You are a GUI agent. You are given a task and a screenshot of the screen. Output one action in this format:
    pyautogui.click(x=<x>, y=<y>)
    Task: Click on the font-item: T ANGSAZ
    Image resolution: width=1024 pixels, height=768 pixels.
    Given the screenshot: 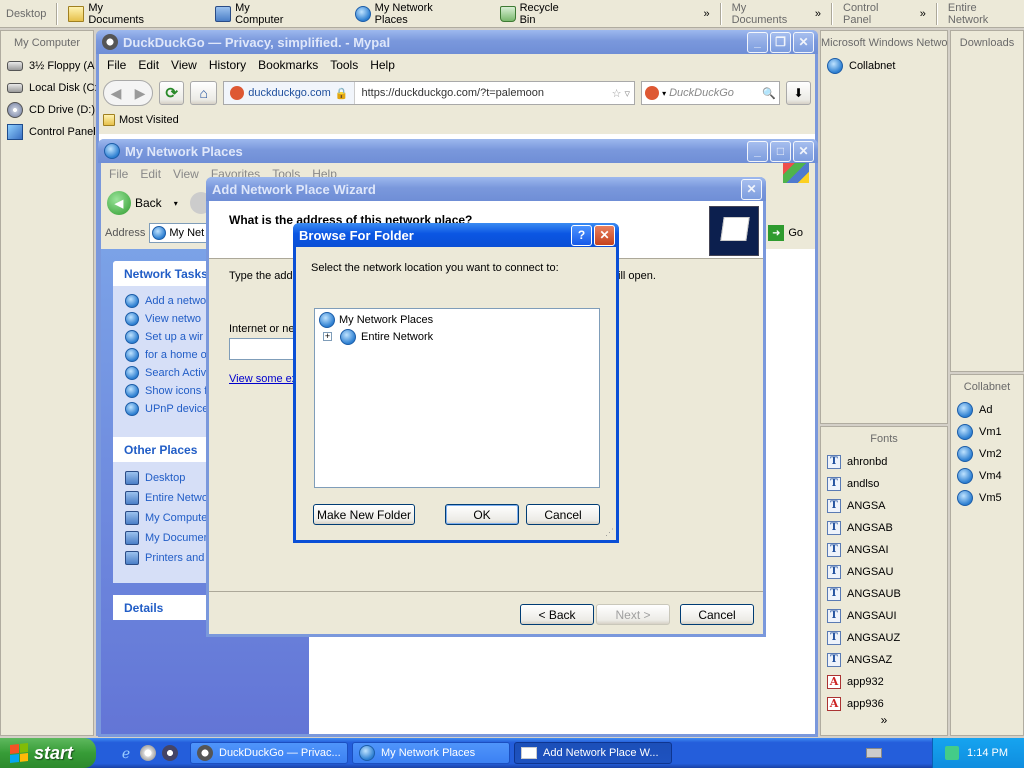 What is the action you would take?
    pyautogui.click(x=884, y=660)
    